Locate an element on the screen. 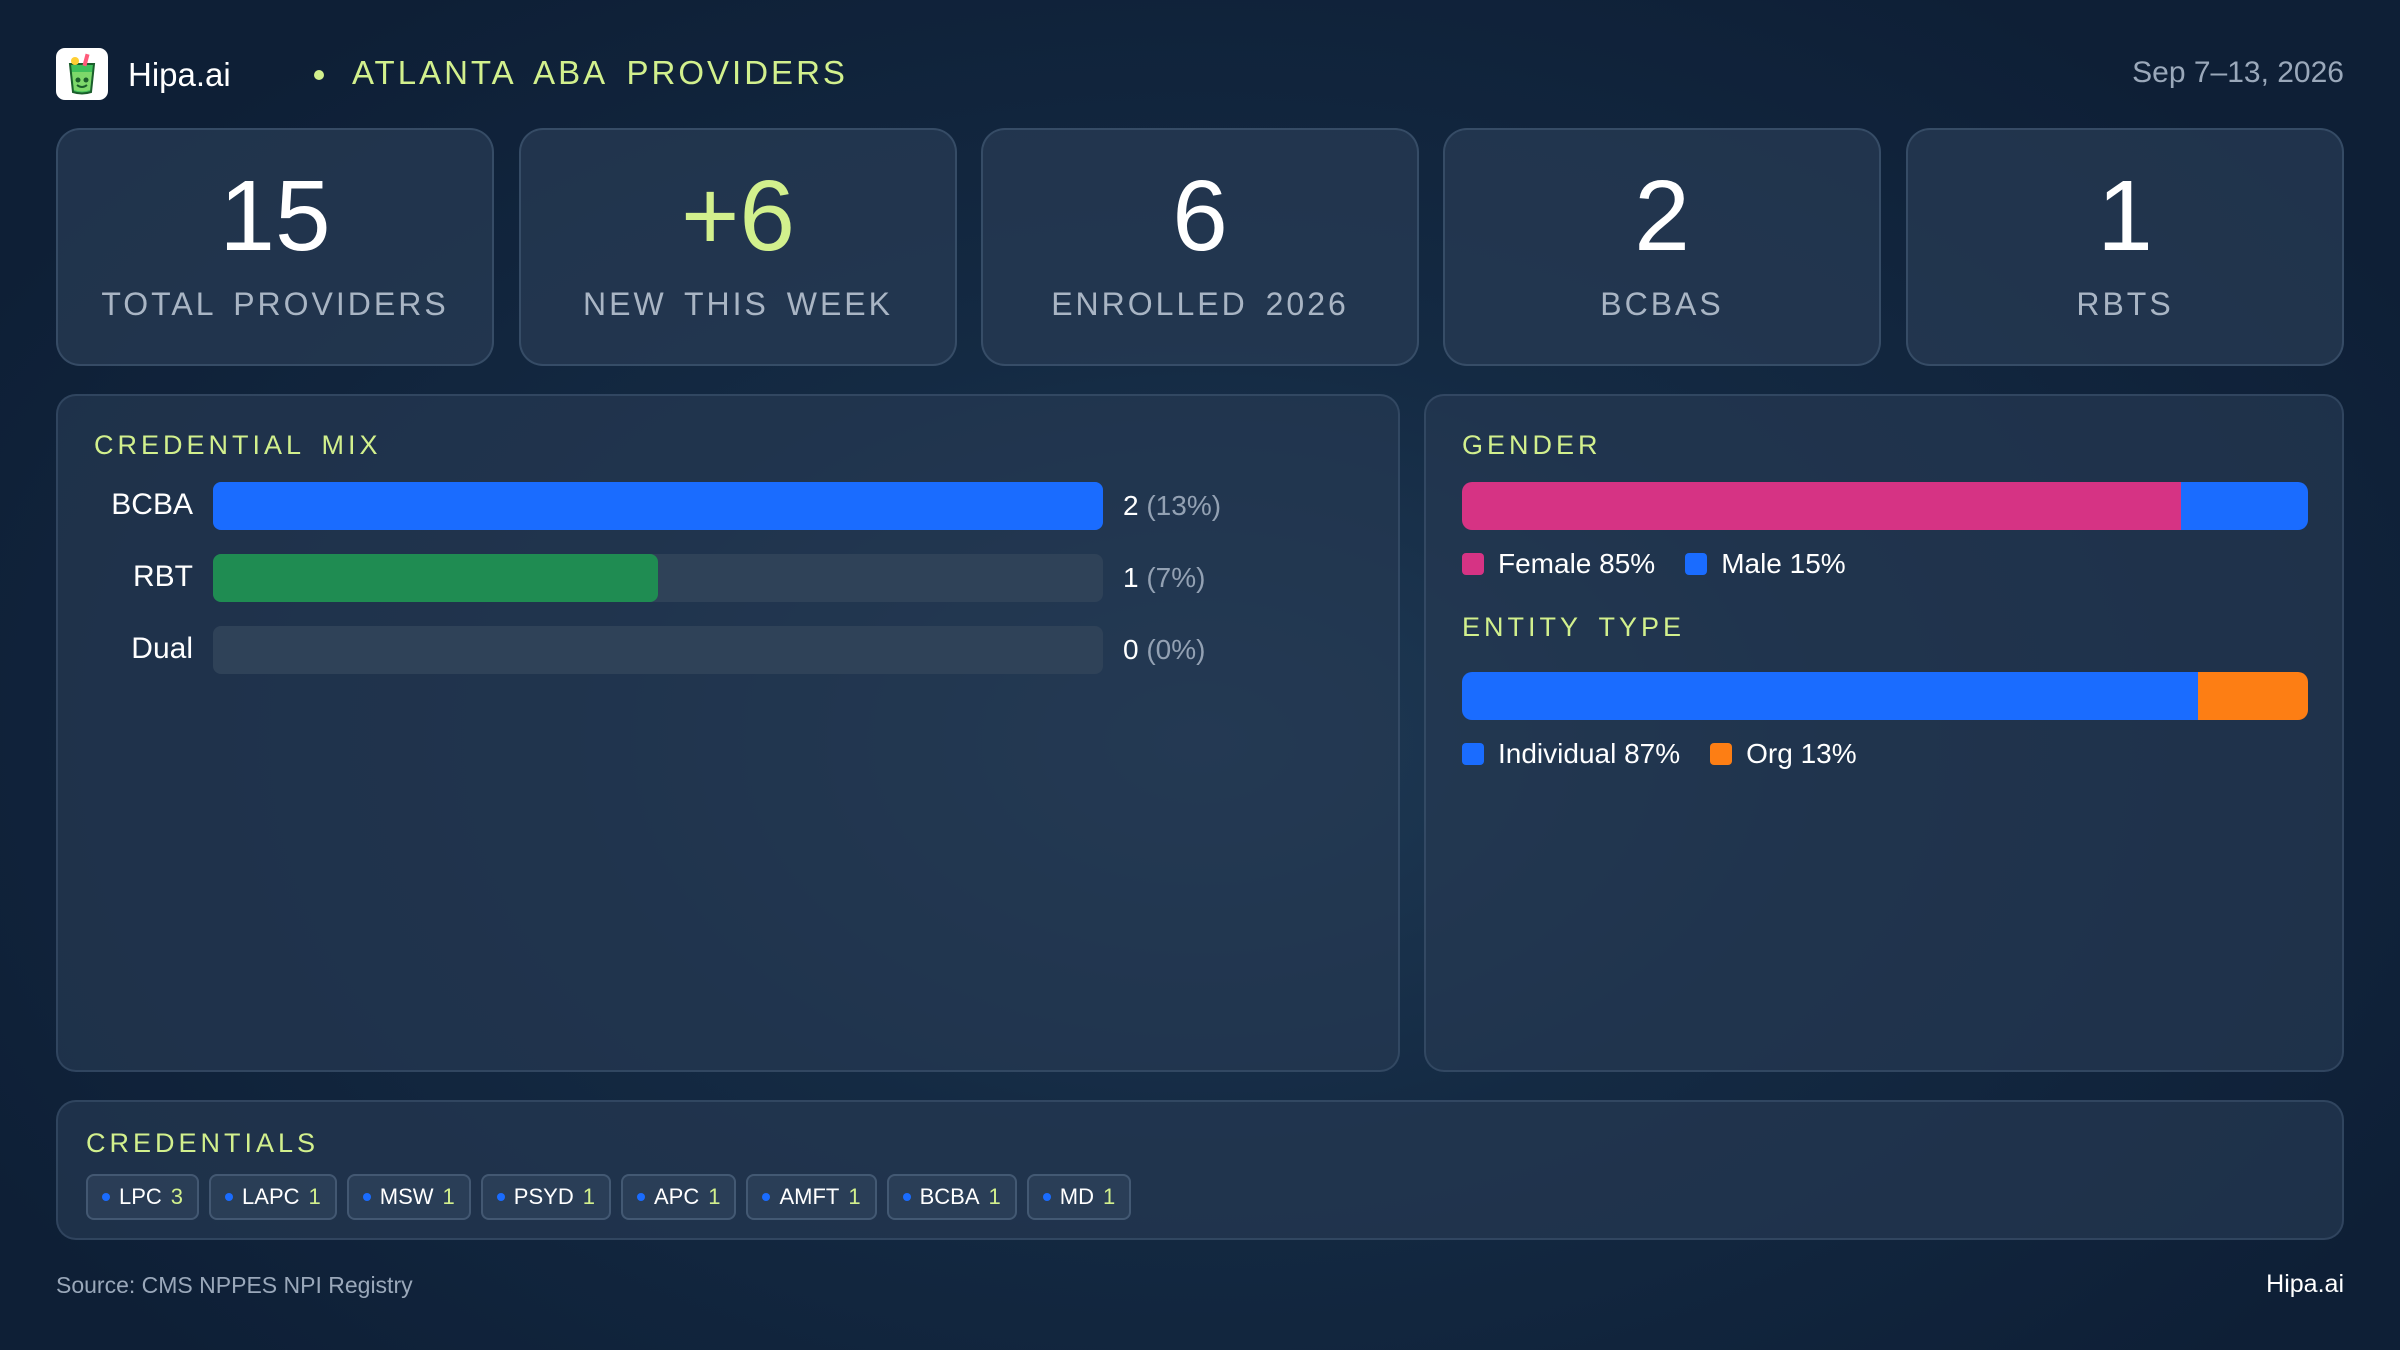 The height and width of the screenshot is (1350, 2400). chip-name: AMFT is located at coordinates (809, 1196).